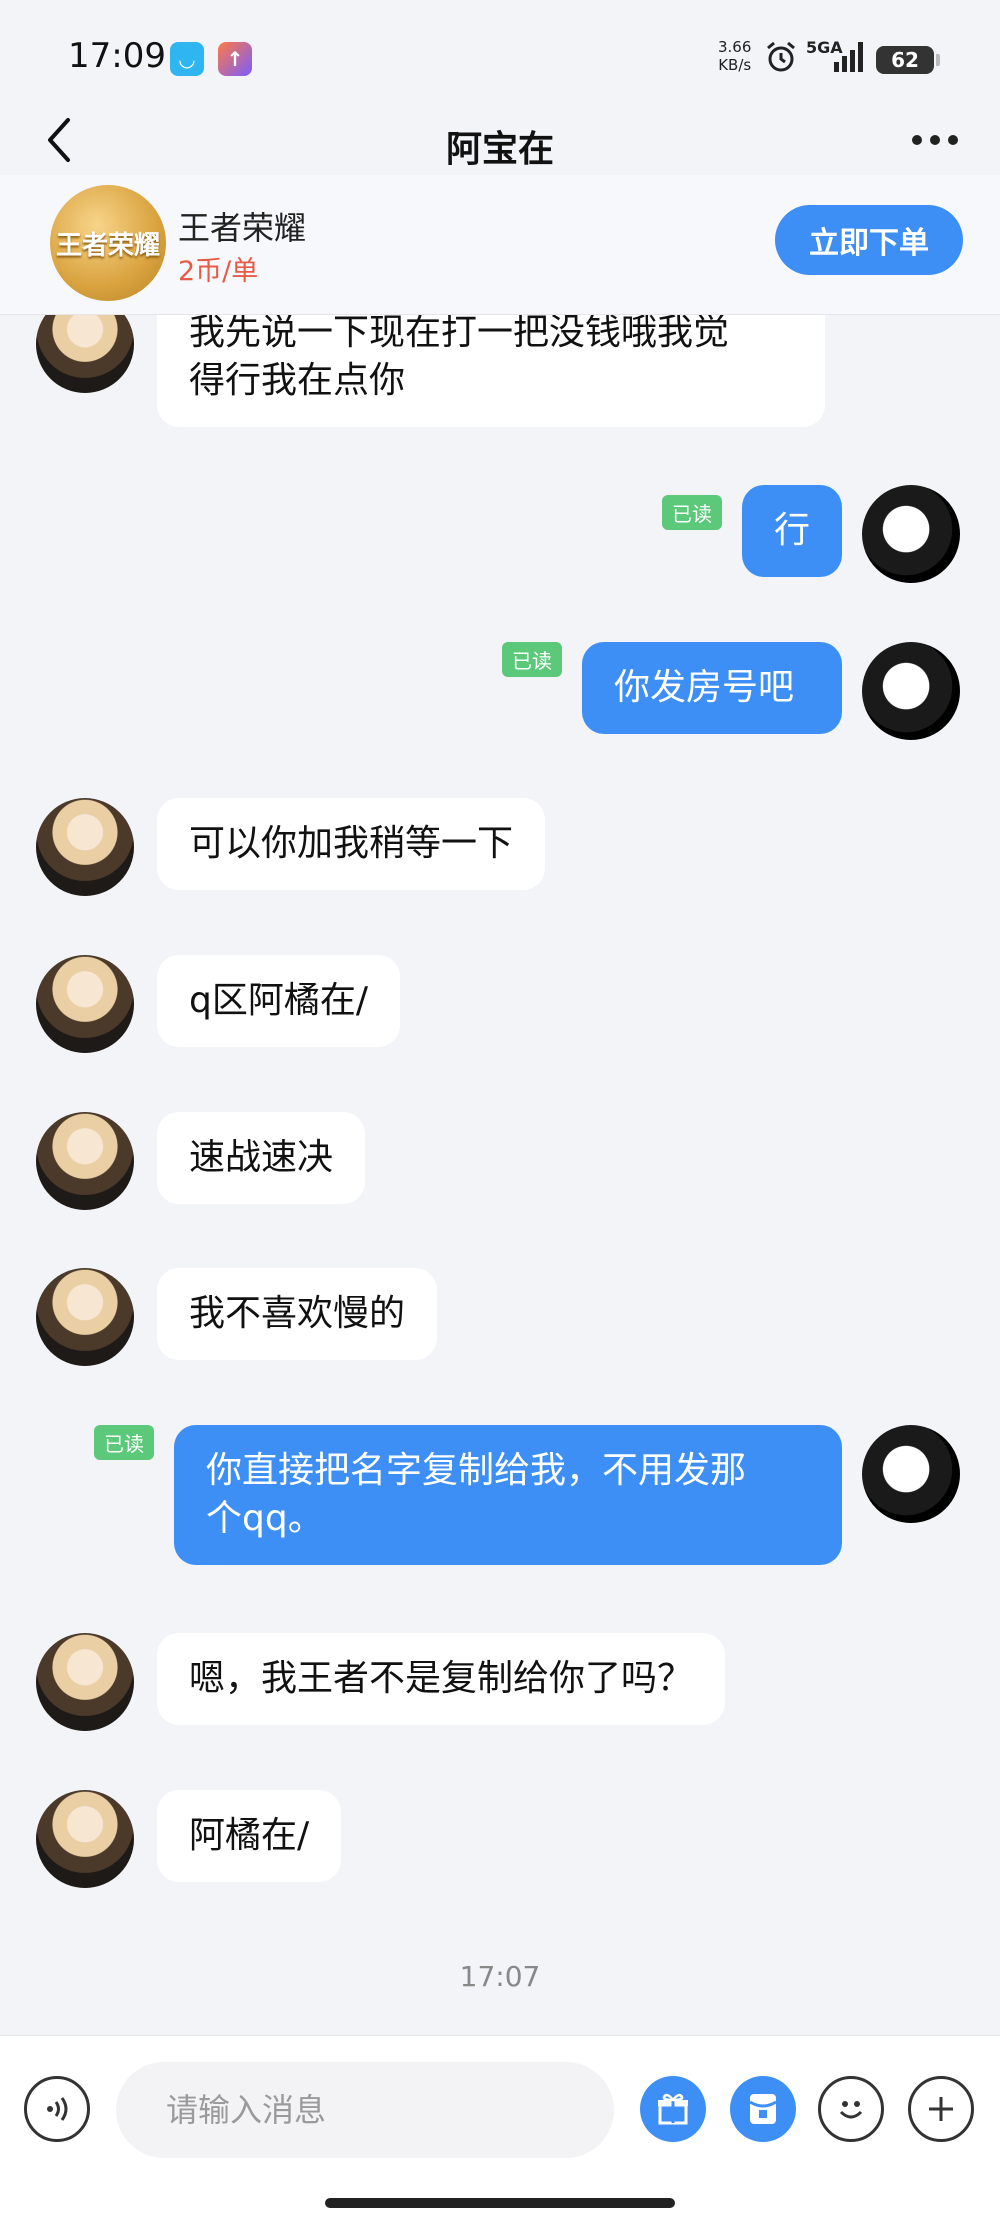 The height and width of the screenshot is (2225, 1000). I want to click on message-bubble: q区阿橘在/, so click(278, 1001).